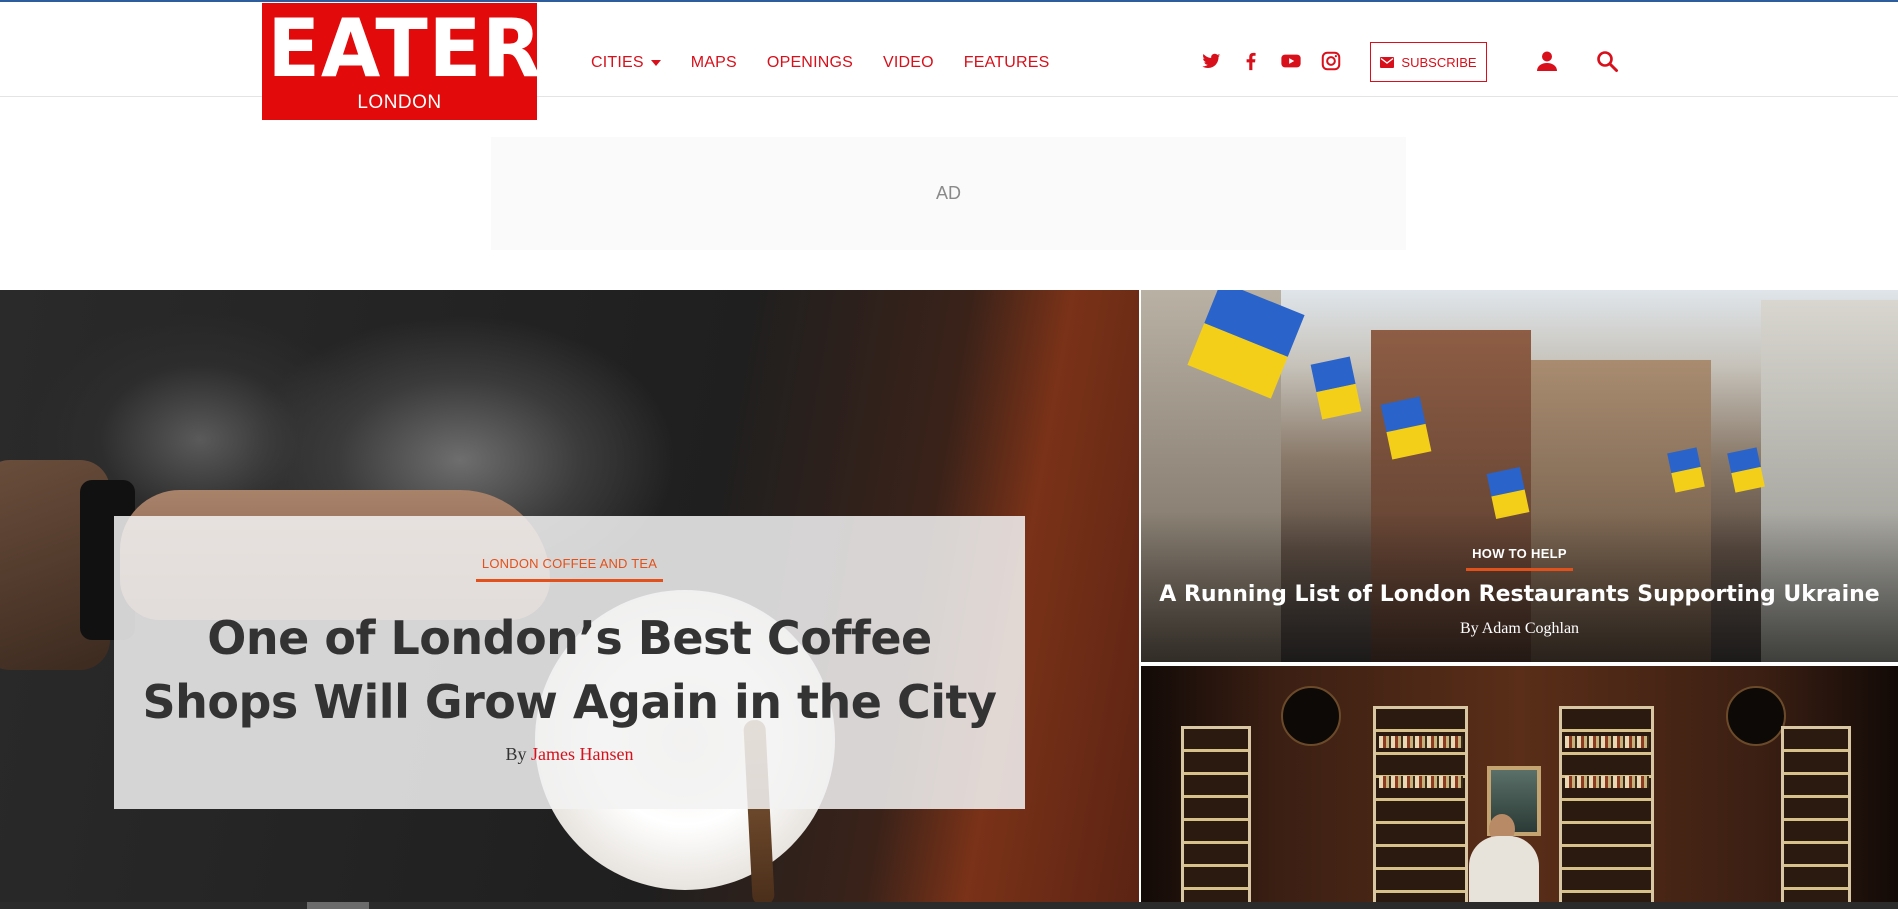 This screenshot has height=909, width=1898. What do you see at coordinates (1519, 784) in the screenshot?
I see `side-story-bar-image` at bounding box center [1519, 784].